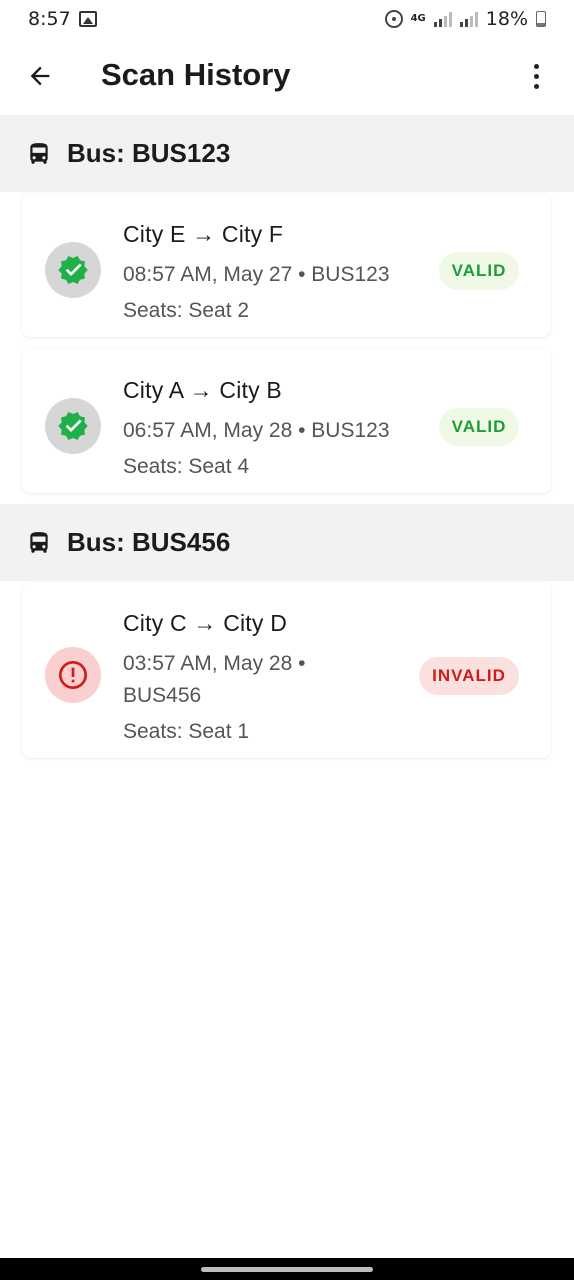  What do you see at coordinates (49, 19) in the screenshot?
I see `clock: 8:57` at bounding box center [49, 19].